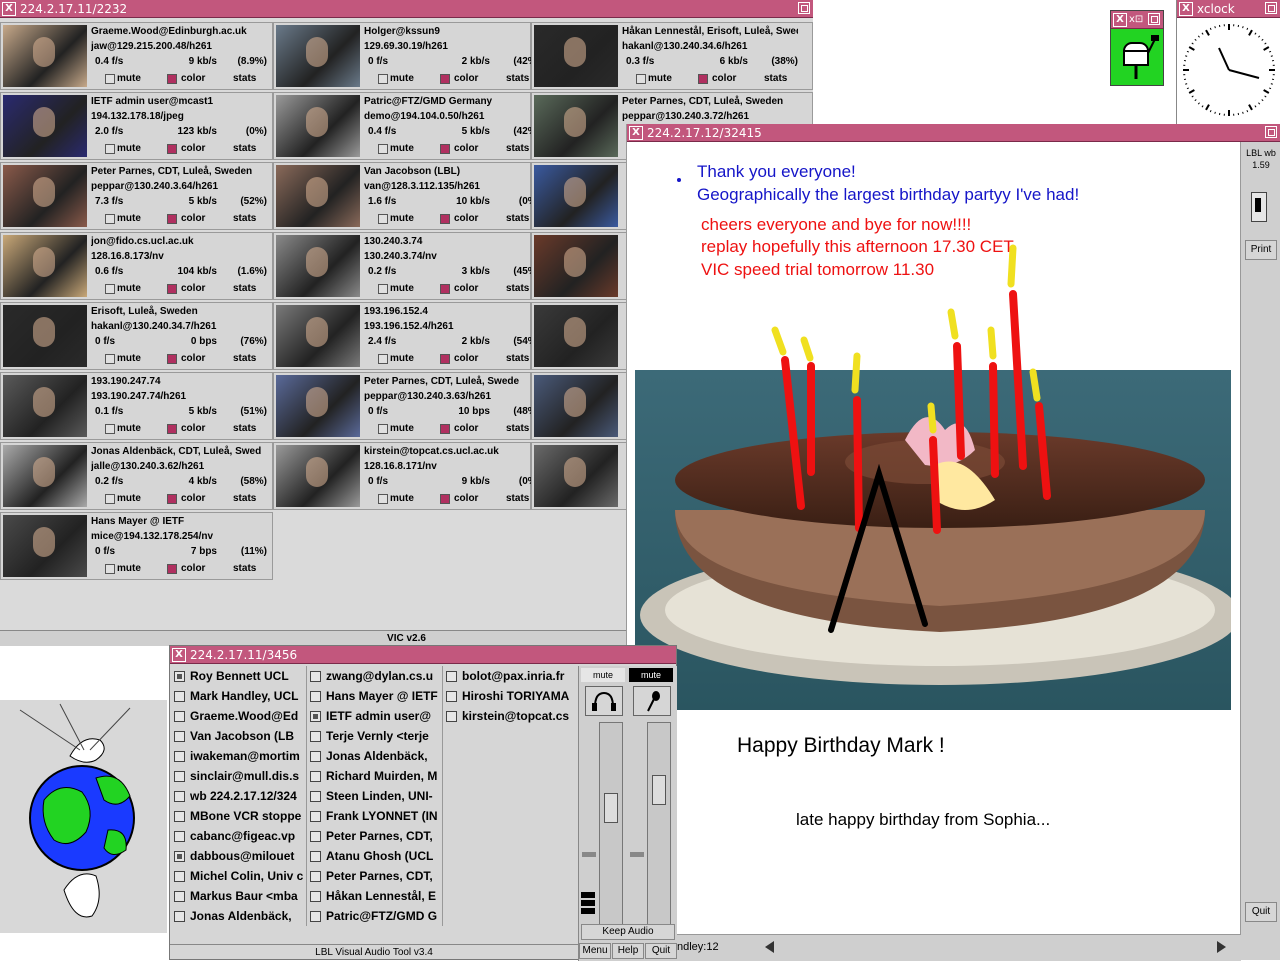  I want to click on participant-row: wb 224.2.17.12/324, so click(238, 796).